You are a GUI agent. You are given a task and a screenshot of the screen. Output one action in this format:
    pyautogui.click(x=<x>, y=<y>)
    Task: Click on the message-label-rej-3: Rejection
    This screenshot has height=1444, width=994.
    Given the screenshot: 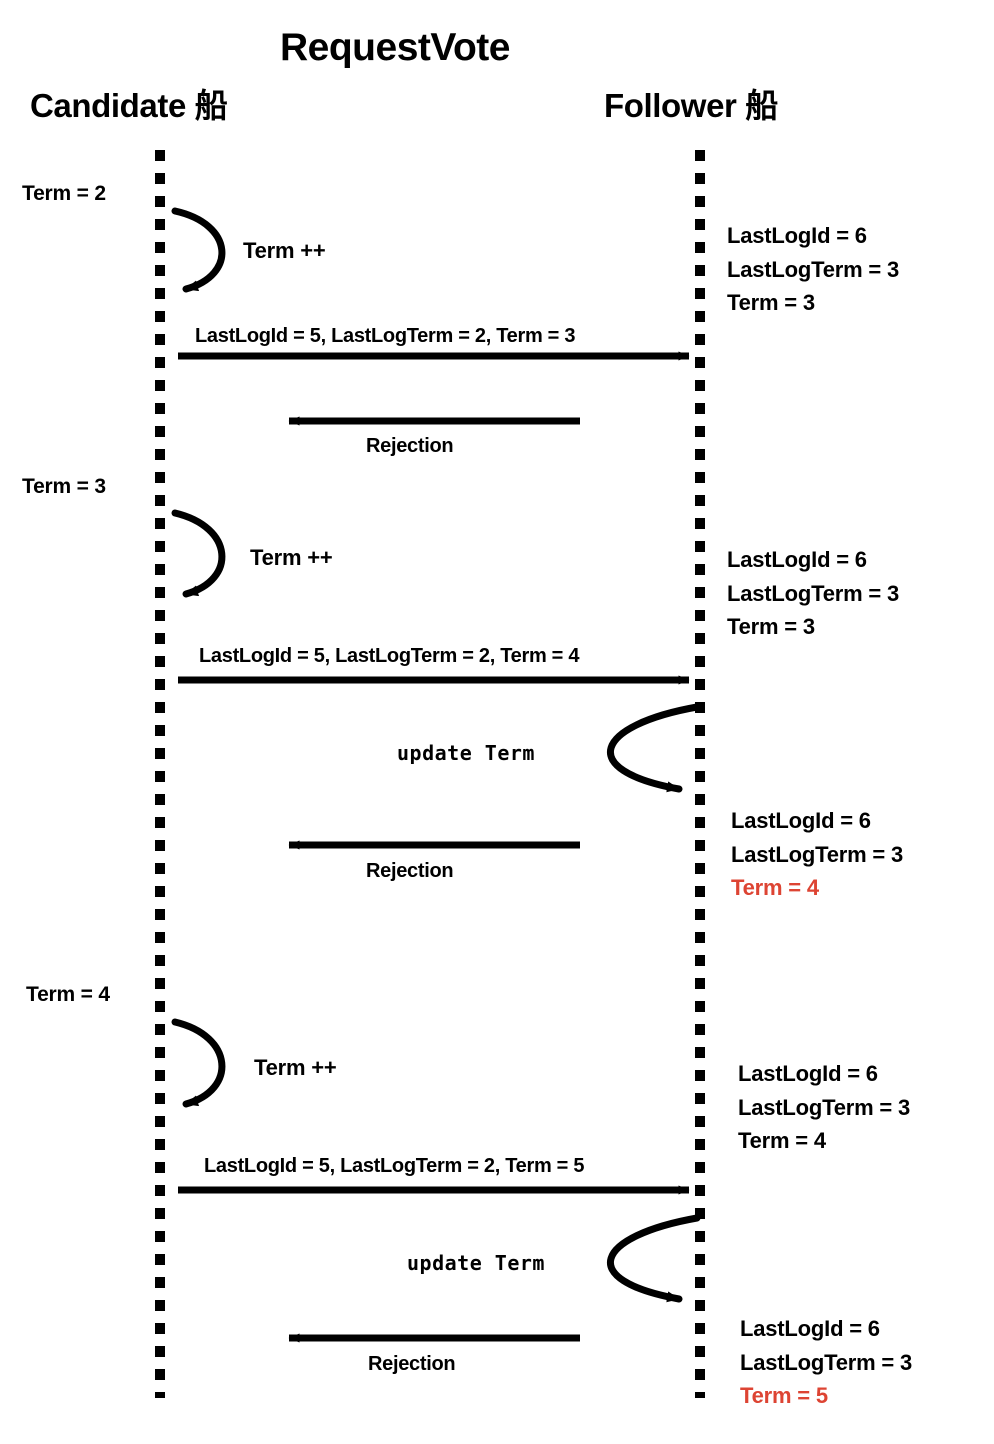 What is the action you would take?
    pyautogui.click(x=412, y=1364)
    